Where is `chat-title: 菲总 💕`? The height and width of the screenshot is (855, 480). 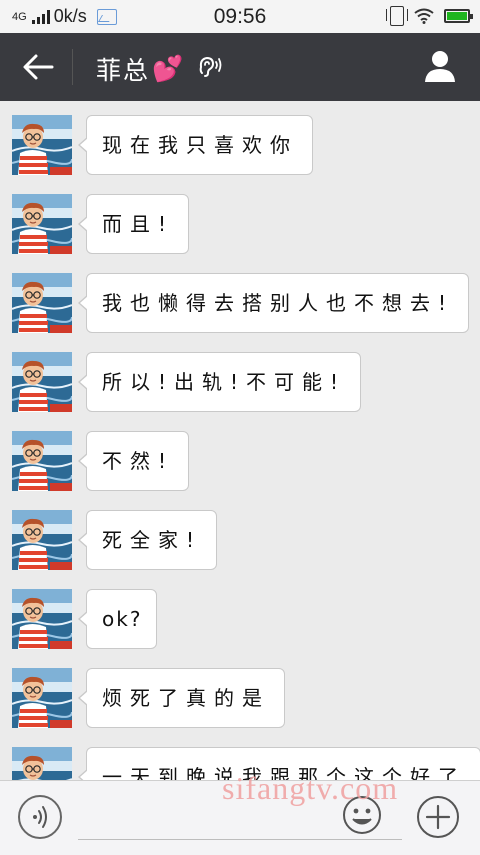 chat-title: 菲总 💕 is located at coordinates (140, 69).